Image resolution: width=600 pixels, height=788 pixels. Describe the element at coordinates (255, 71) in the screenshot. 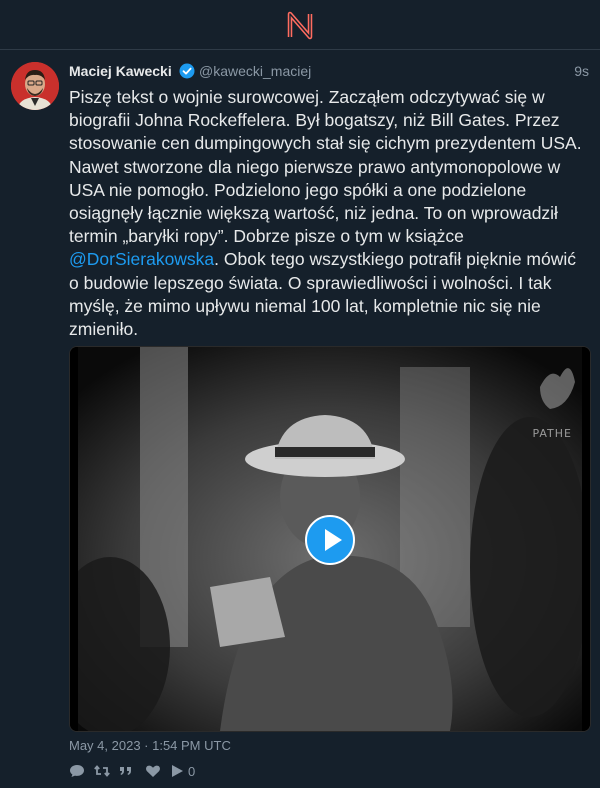

I see `author-handle: @kawecki_maciej` at that location.